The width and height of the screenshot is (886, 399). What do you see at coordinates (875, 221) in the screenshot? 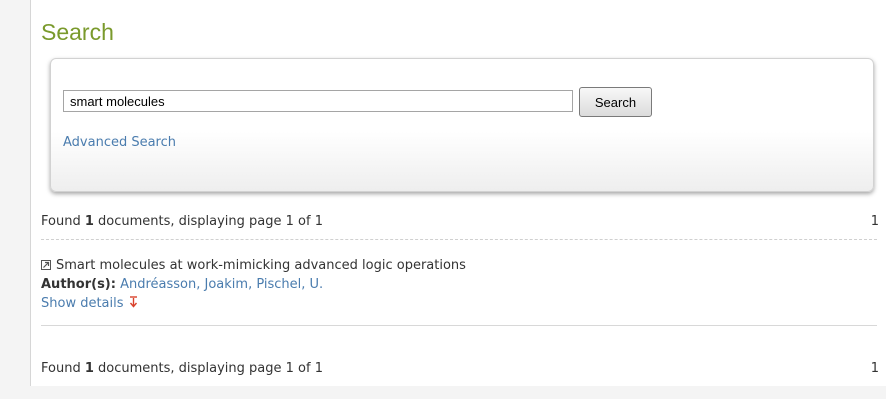
I see `pagination-page-1-top: 1` at bounding box center [875, 221].